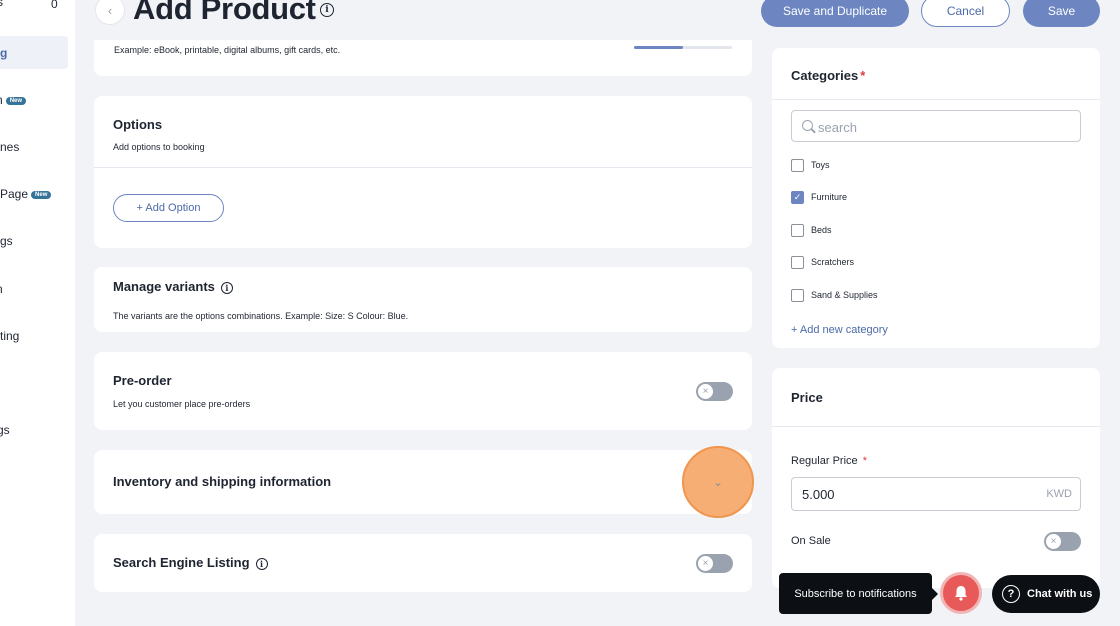 This screenshot has width=1120, height=626. I want to click on options-subtitle: Add options to booking, so click(159, 147).